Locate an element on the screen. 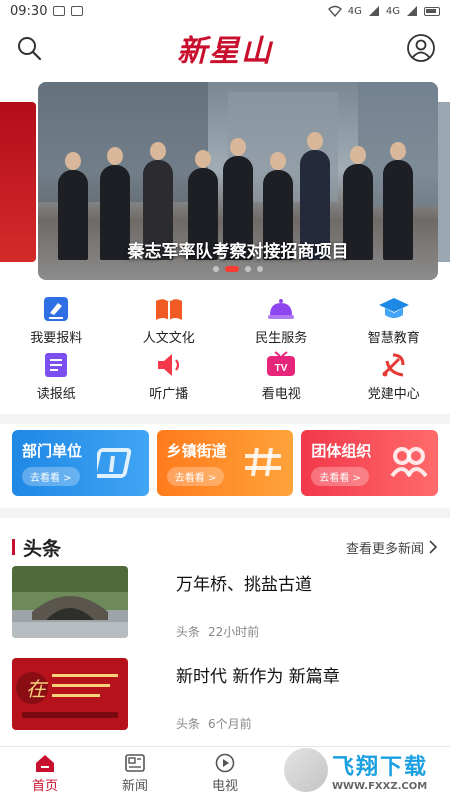 This screenshot has height=800, width=450. grid-item-radio: 听广播 is located at coordinates (169, 376).